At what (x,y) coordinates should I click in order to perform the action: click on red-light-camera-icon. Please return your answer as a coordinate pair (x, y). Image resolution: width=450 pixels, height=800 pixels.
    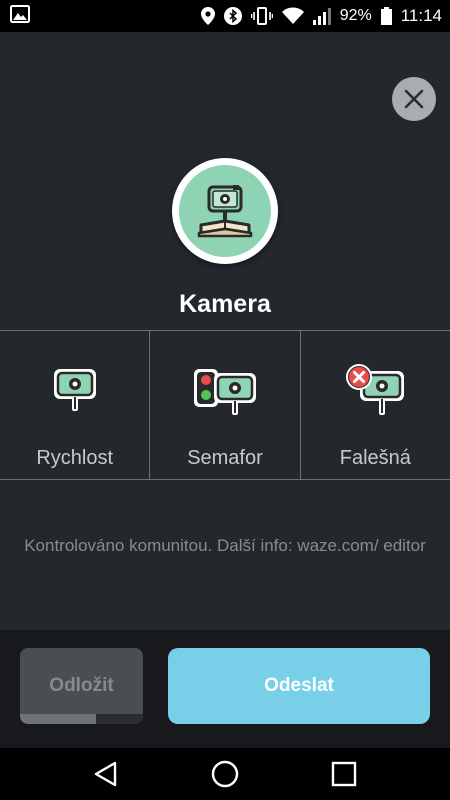
    Looking at the image, I should click on (224, 392).